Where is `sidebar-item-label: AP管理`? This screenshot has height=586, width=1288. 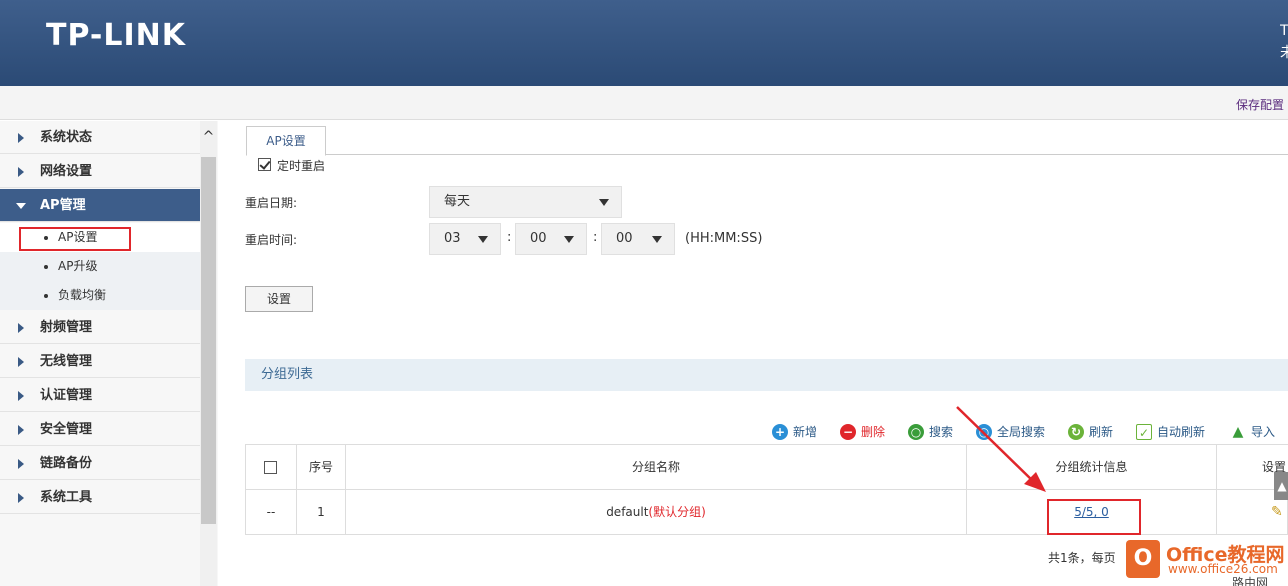 sidebar-item-label: AP管理 is located at coordinates (63, 205).